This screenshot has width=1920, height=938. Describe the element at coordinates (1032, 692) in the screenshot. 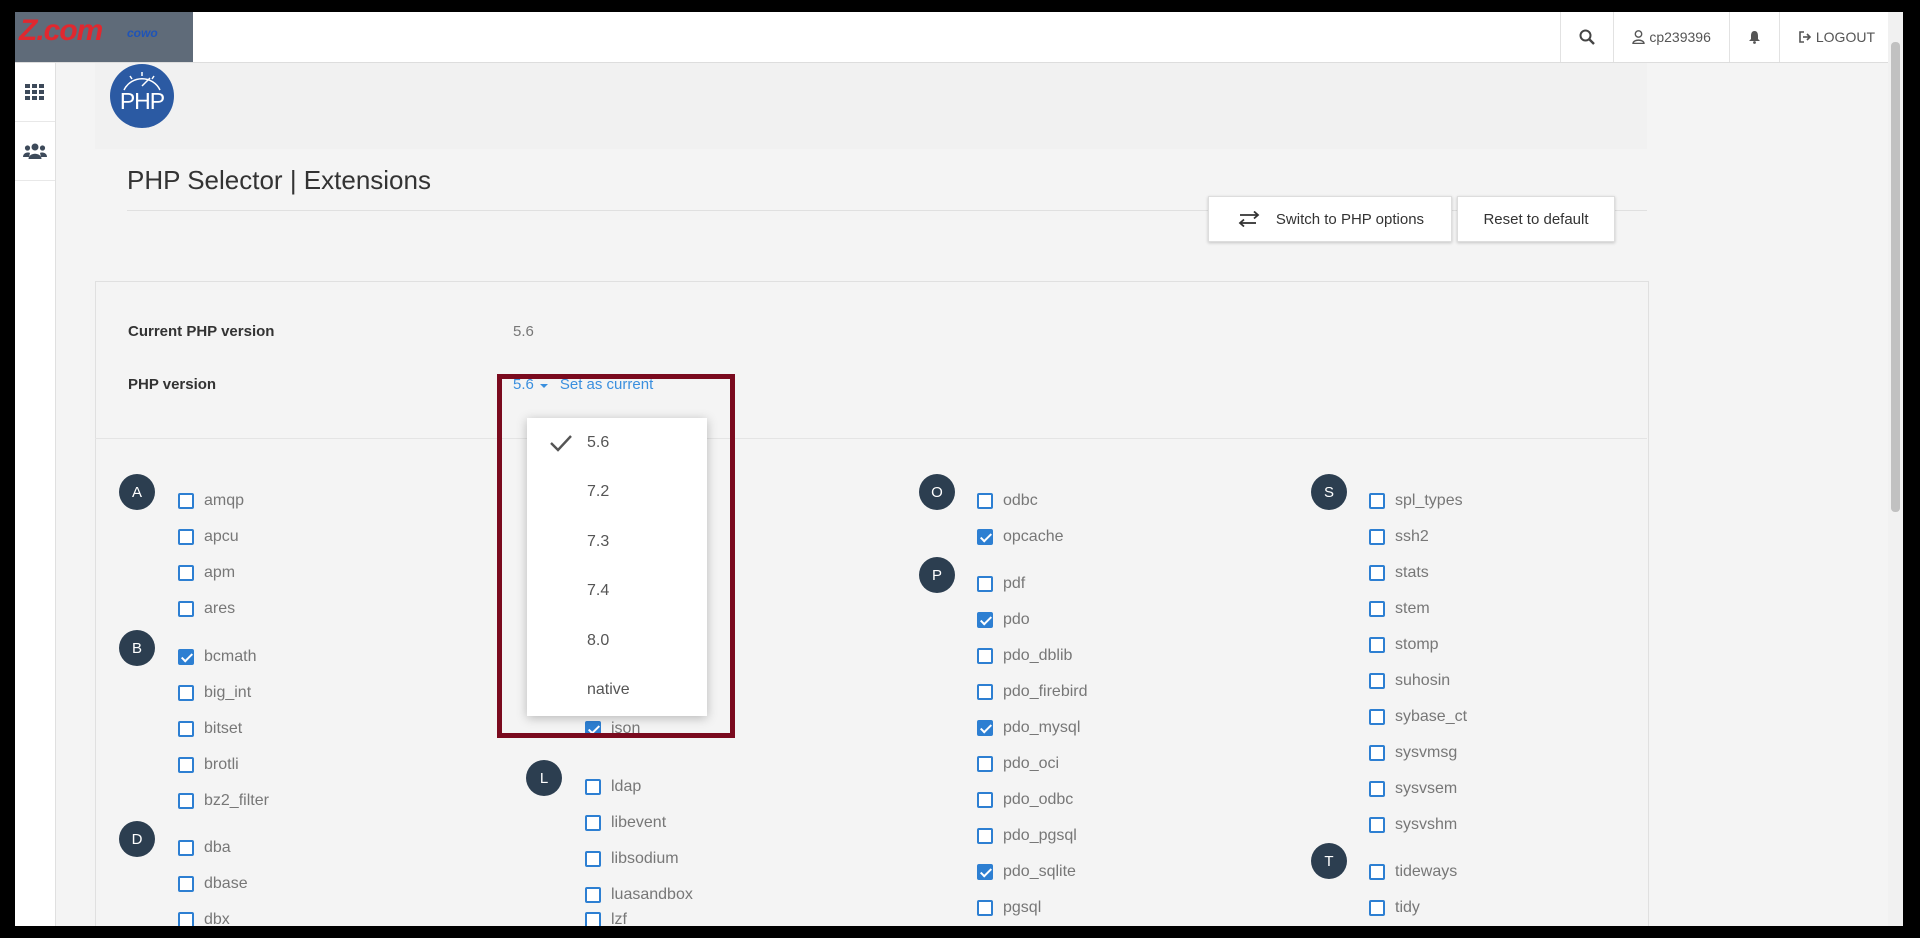

I see `extension-item: pdo_firebird` at that location.